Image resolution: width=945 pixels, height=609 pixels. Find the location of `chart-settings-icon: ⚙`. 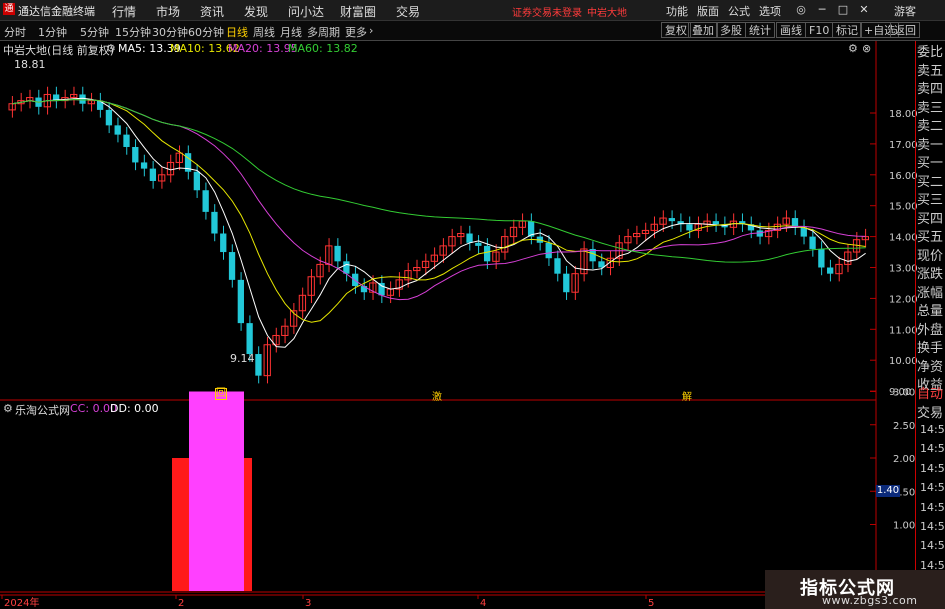

chart-settings-icon: ⚙ is located at coordinates (853, 48).